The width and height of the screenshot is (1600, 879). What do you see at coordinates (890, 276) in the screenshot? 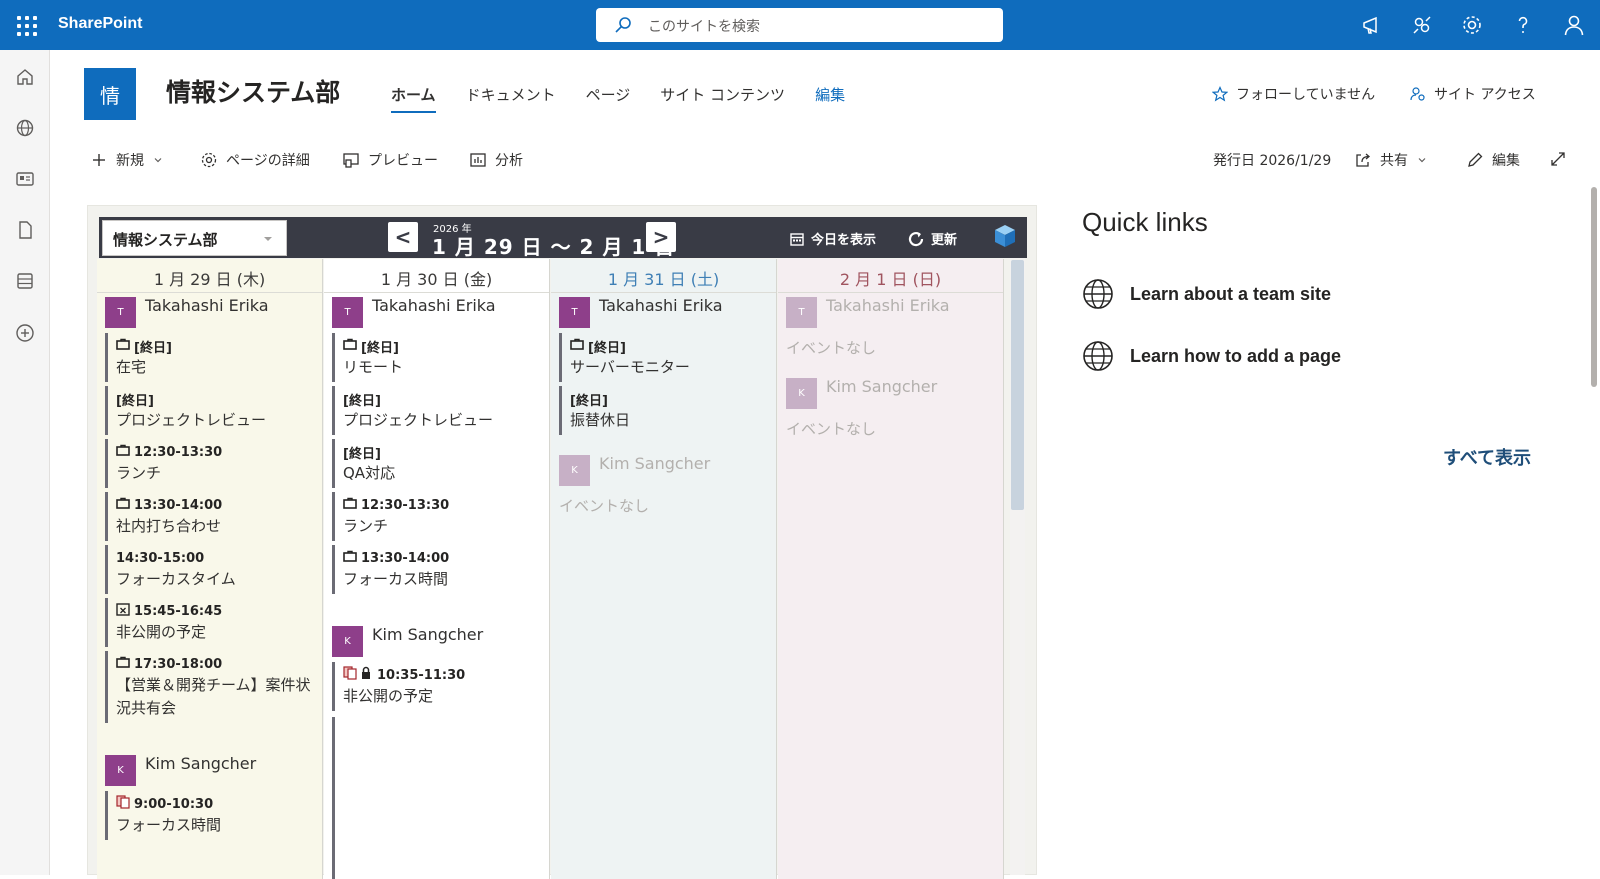
I see `day-header: 2 月 1 日 (日)` at bounding box center [890, 276].